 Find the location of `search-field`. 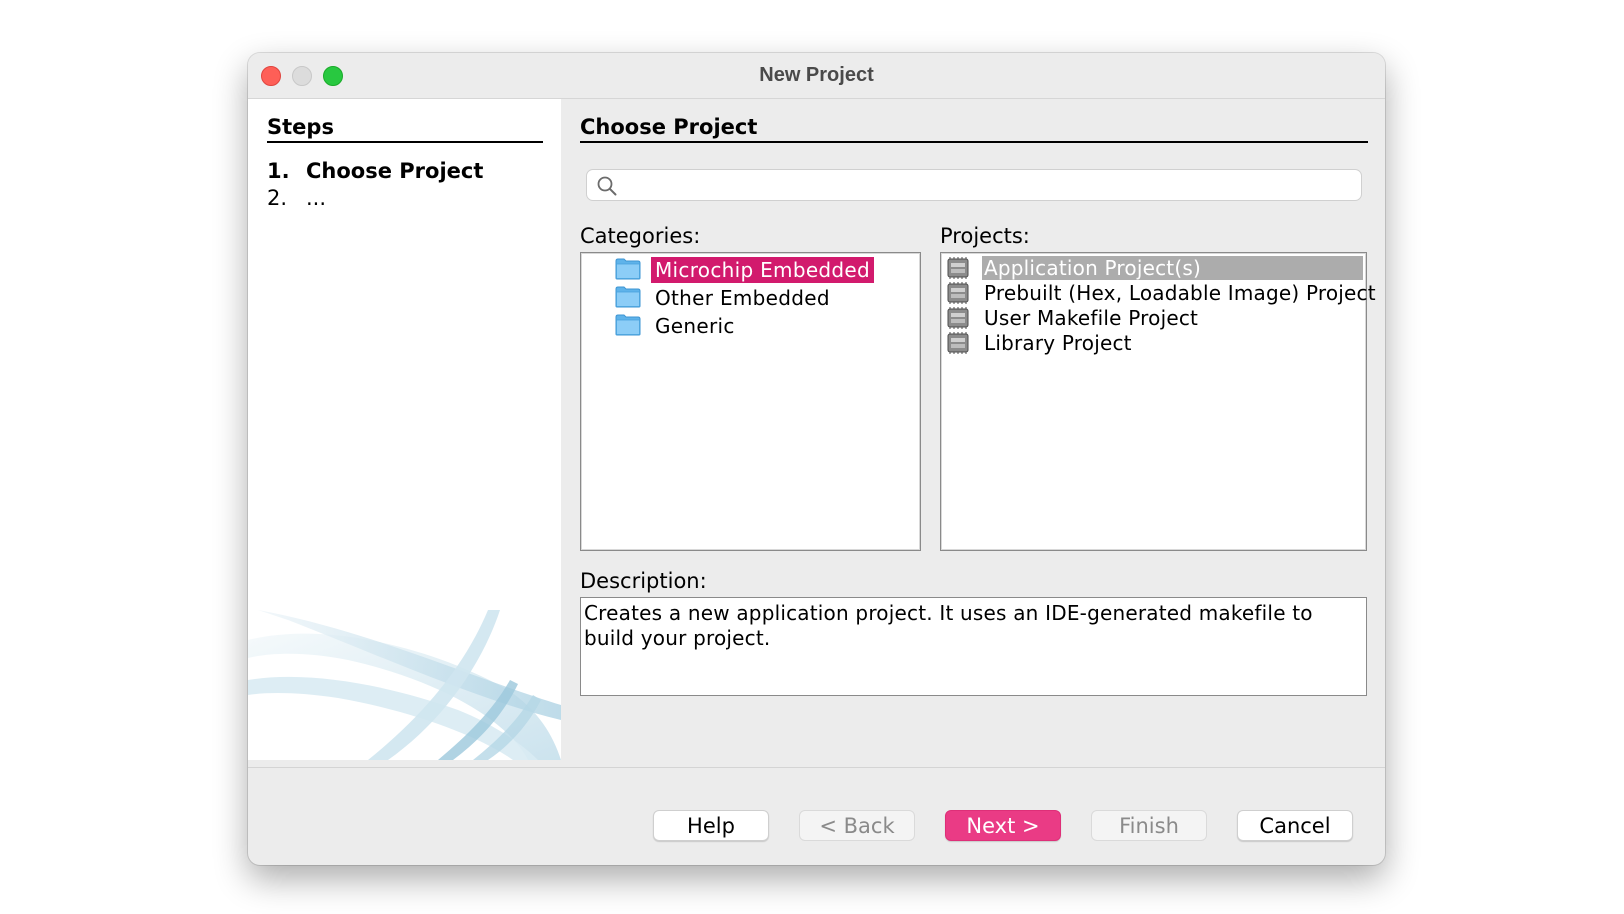

search-field is located at coordinates (974, 185).